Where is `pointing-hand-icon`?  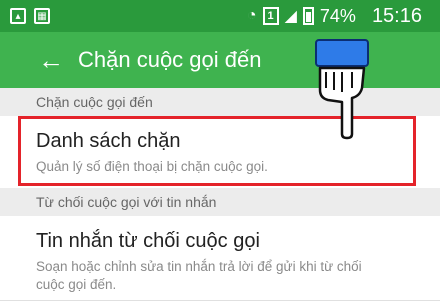
pointing-hand-icon is located at coordinates (342, 91).